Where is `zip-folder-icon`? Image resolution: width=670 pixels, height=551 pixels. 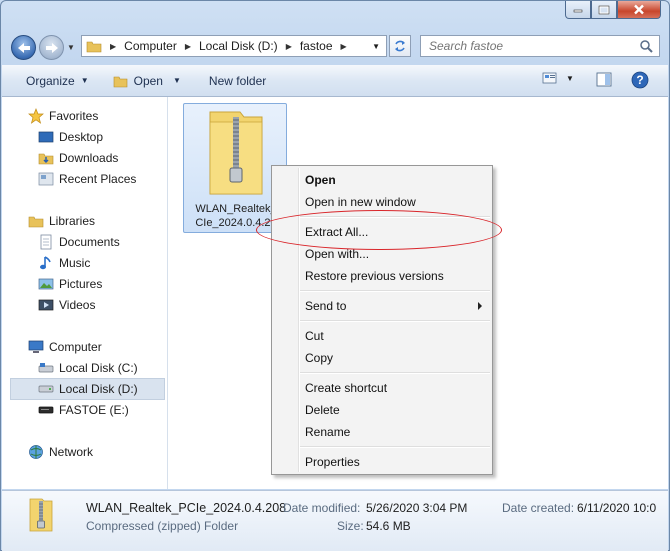
zip-folder-icon is located at coordinates (236, 153).